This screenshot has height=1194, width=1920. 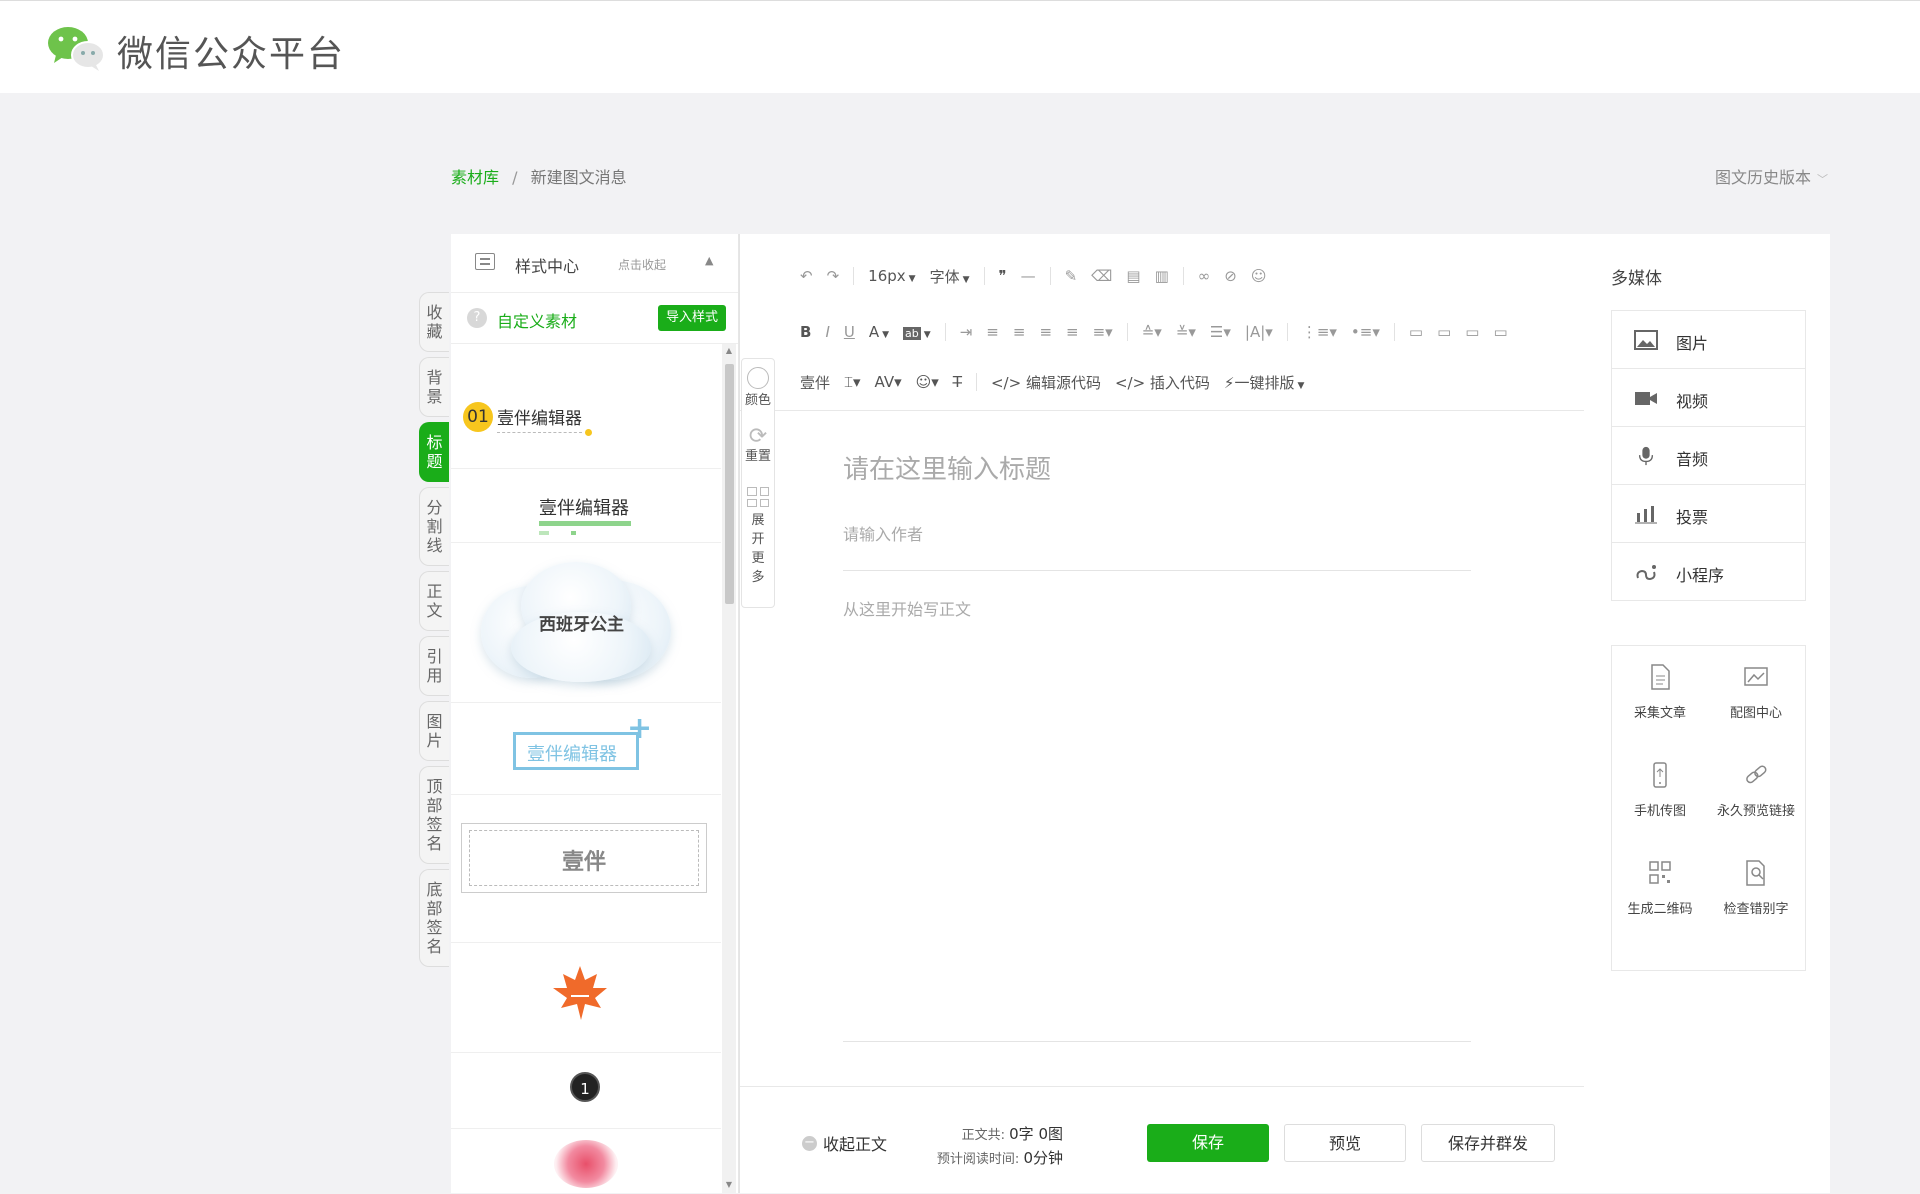 I want to click on float-right-icon: ▭, so click(x=1472, y=332).